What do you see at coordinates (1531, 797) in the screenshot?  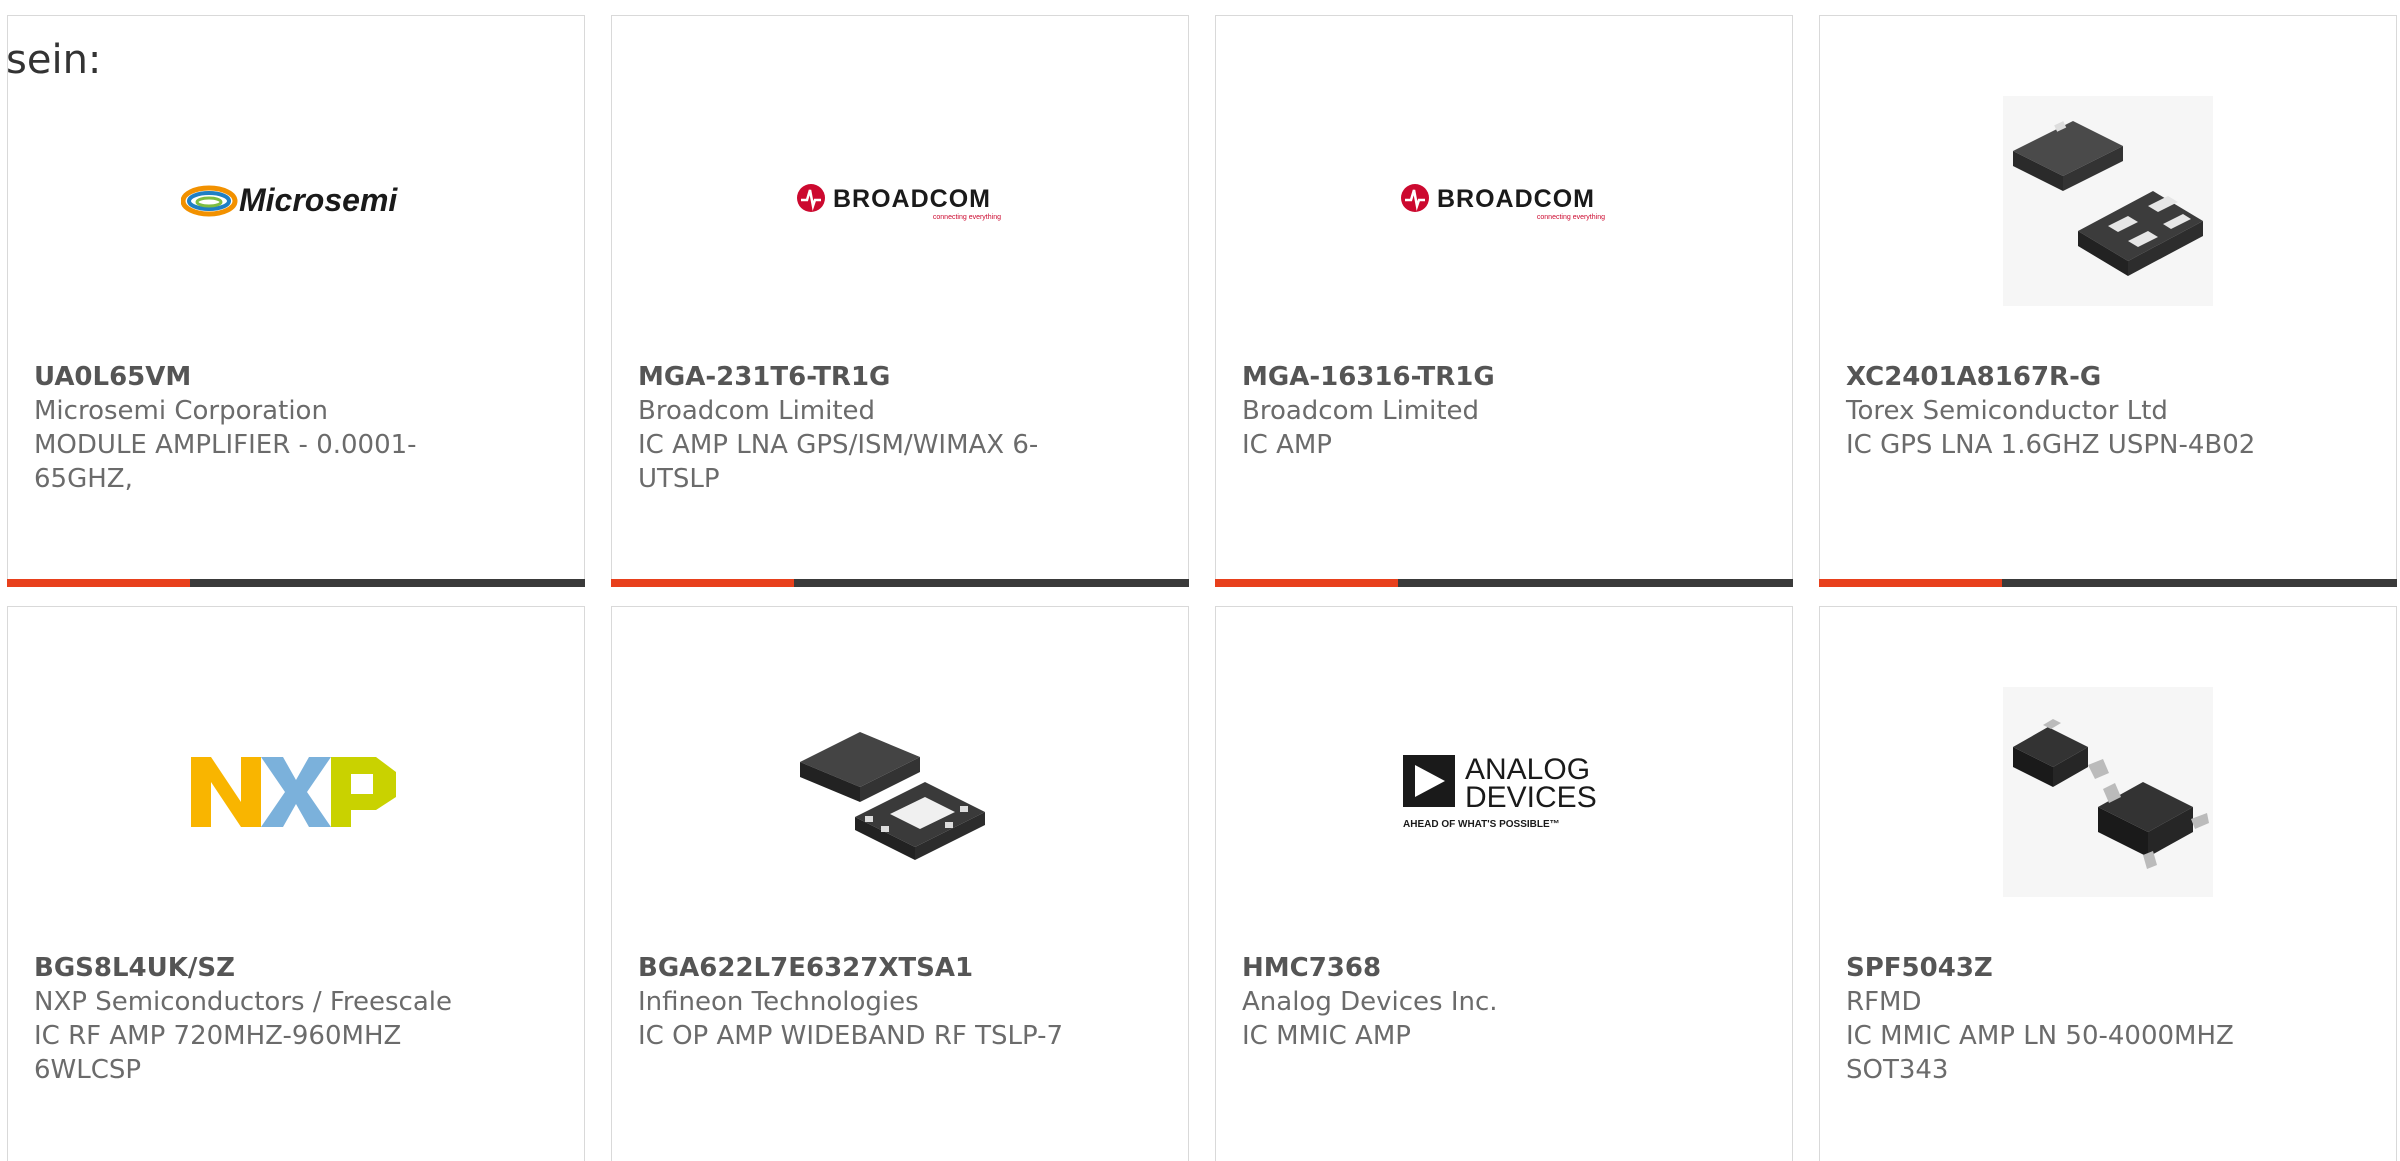 I see `svg-text: DEVICES` at bounding box center [1531, 797].